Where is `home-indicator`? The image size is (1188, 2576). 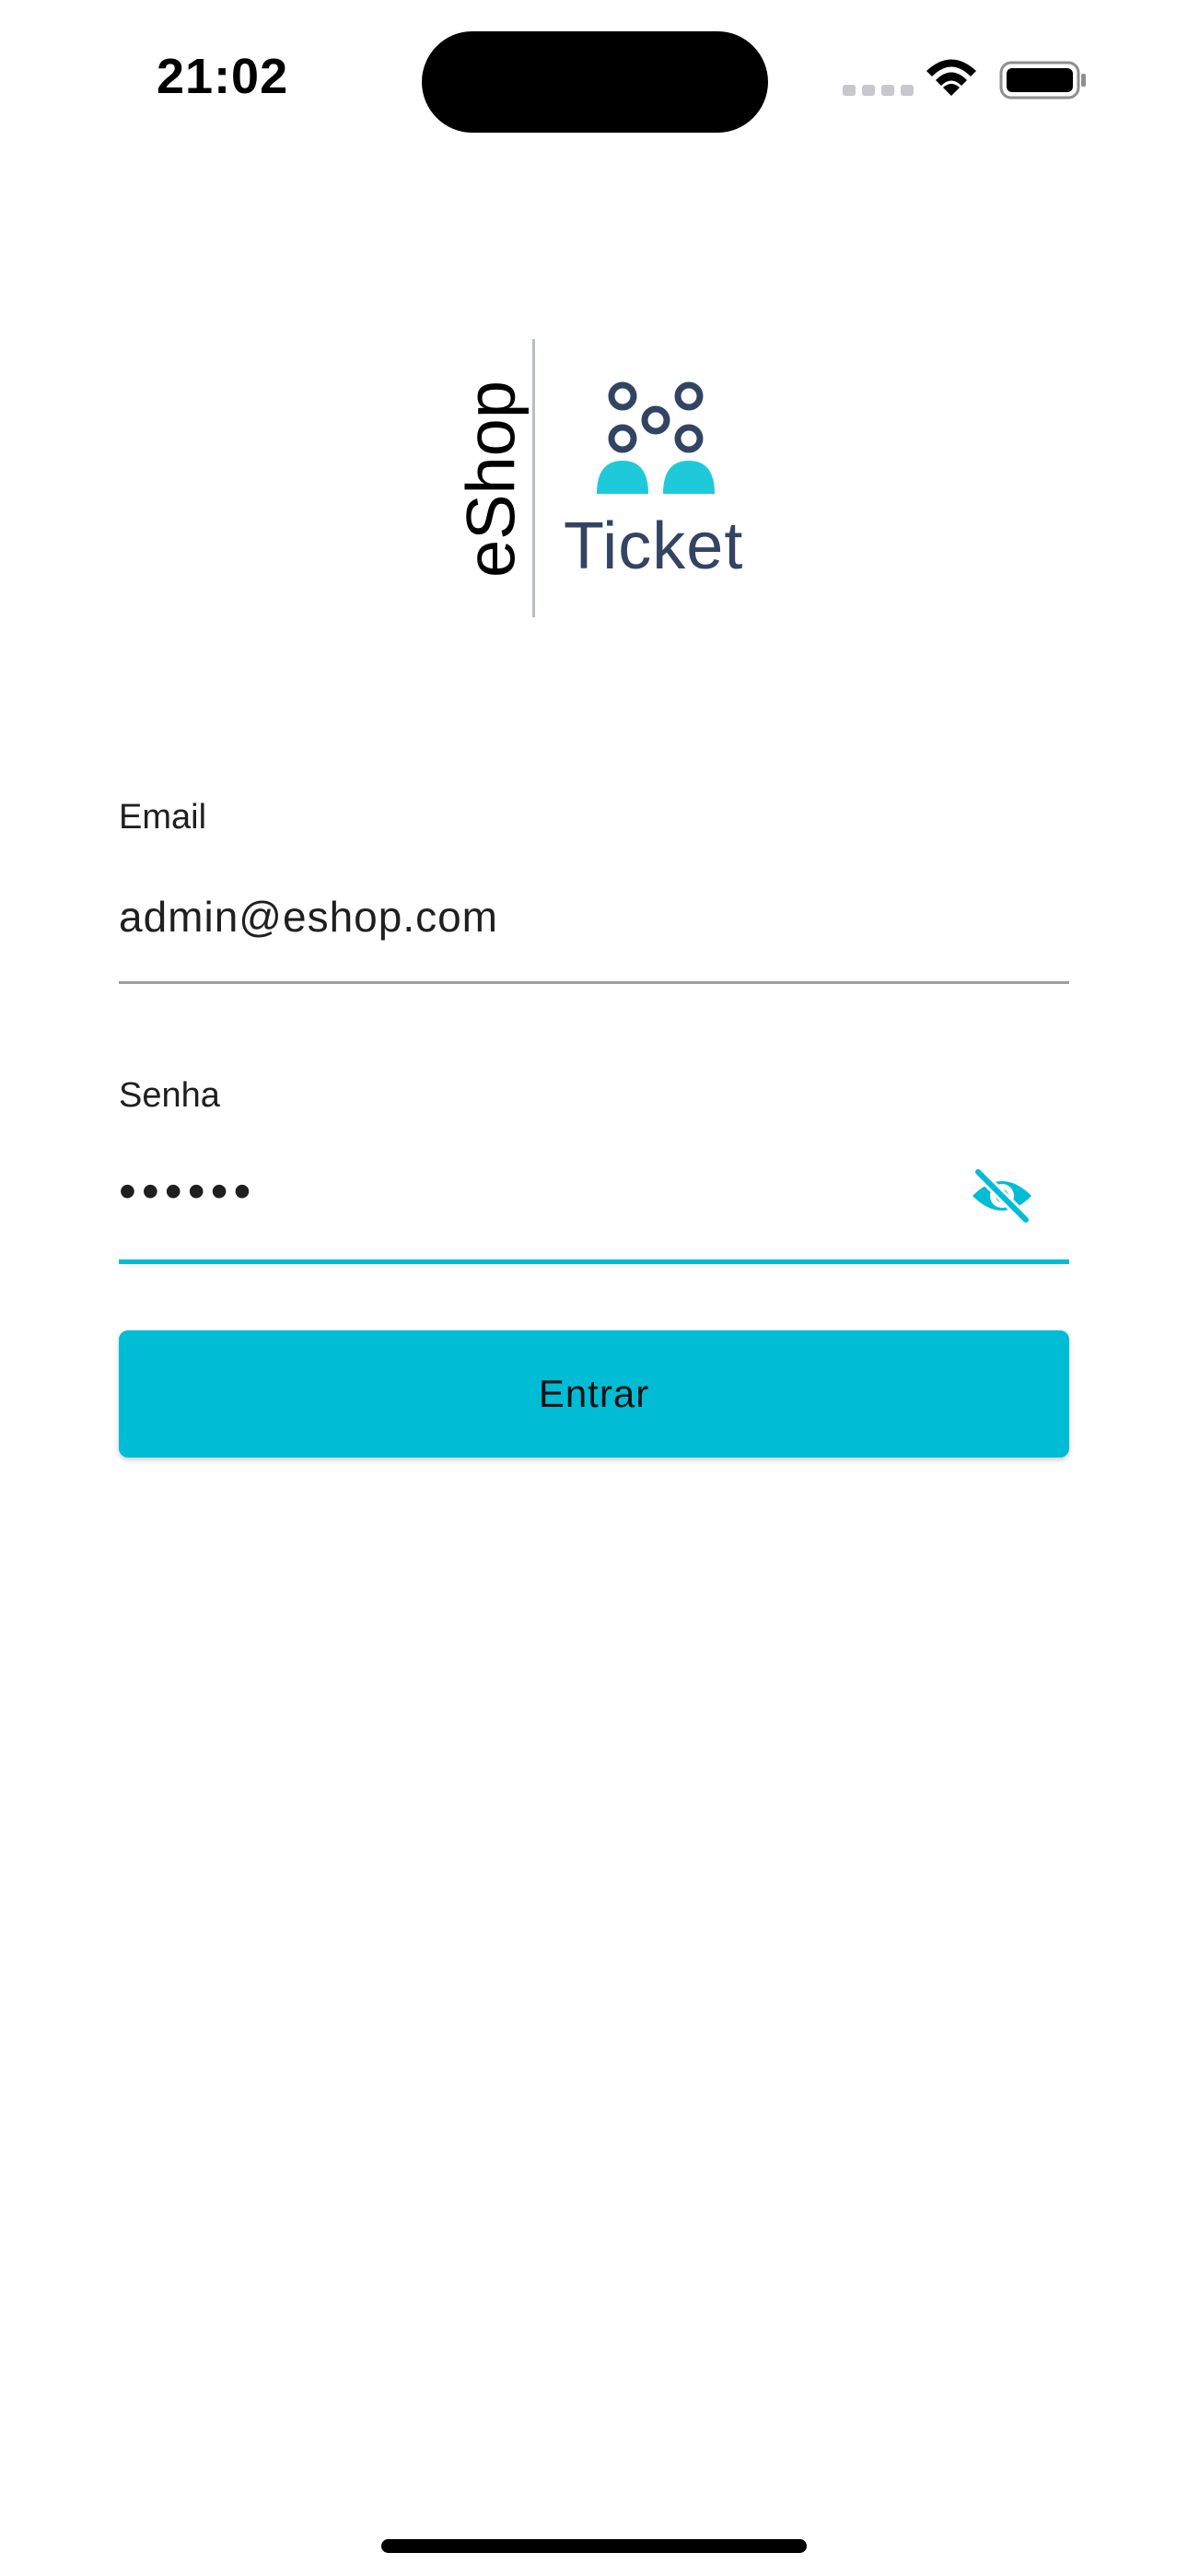 home-indicator is located at coordinates (594, 2546).